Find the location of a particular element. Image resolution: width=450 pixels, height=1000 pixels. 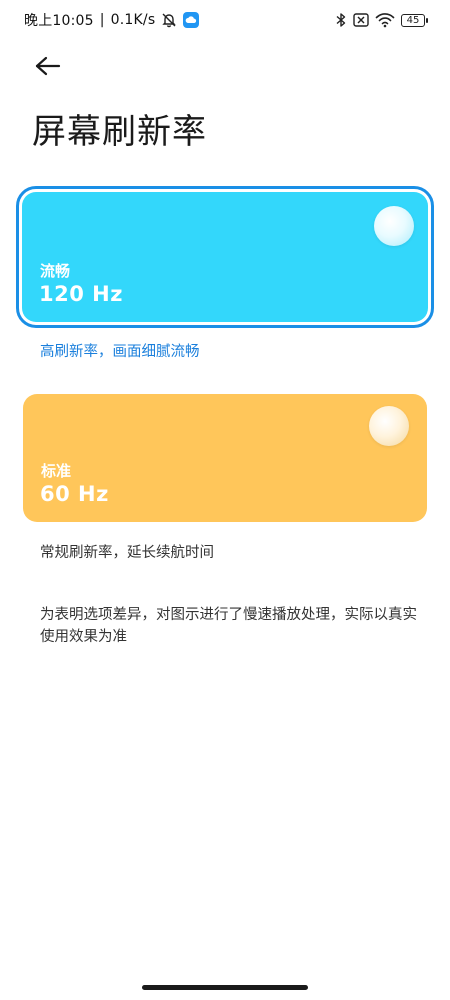

option-card-120hz: 流畅 120 Hz is located at coordinates (225, 257).